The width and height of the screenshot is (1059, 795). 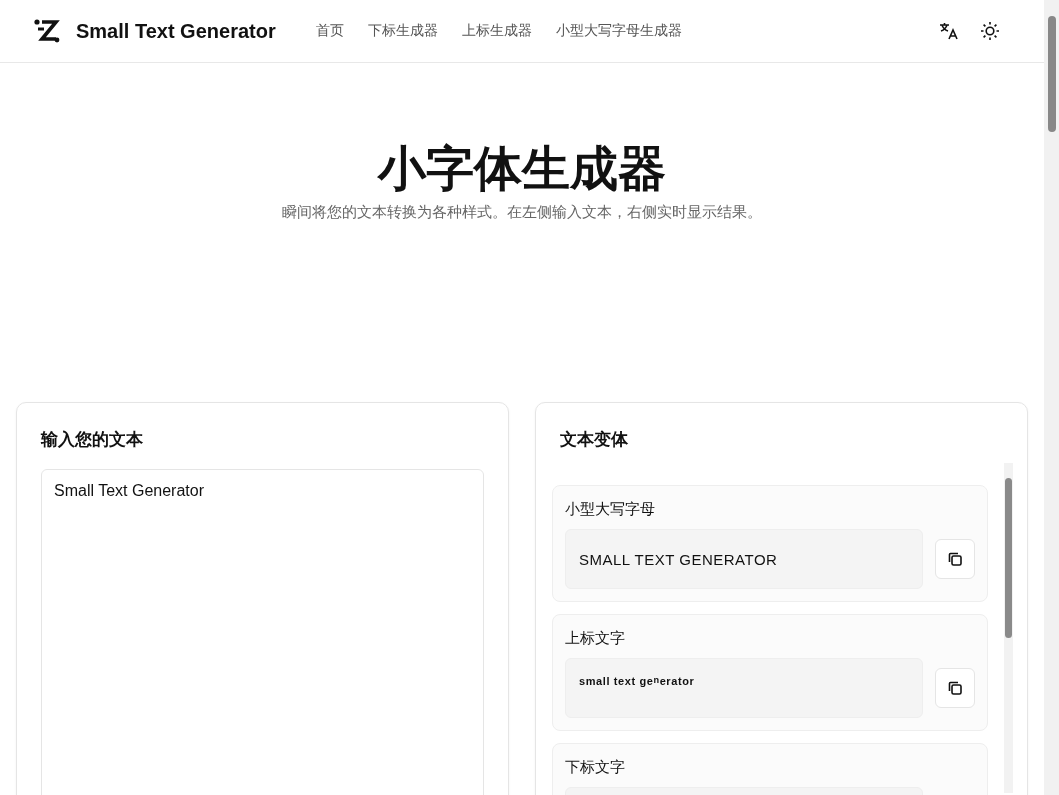 I want to click on site-title: Small Text Generator, so click(x=176, y=31).